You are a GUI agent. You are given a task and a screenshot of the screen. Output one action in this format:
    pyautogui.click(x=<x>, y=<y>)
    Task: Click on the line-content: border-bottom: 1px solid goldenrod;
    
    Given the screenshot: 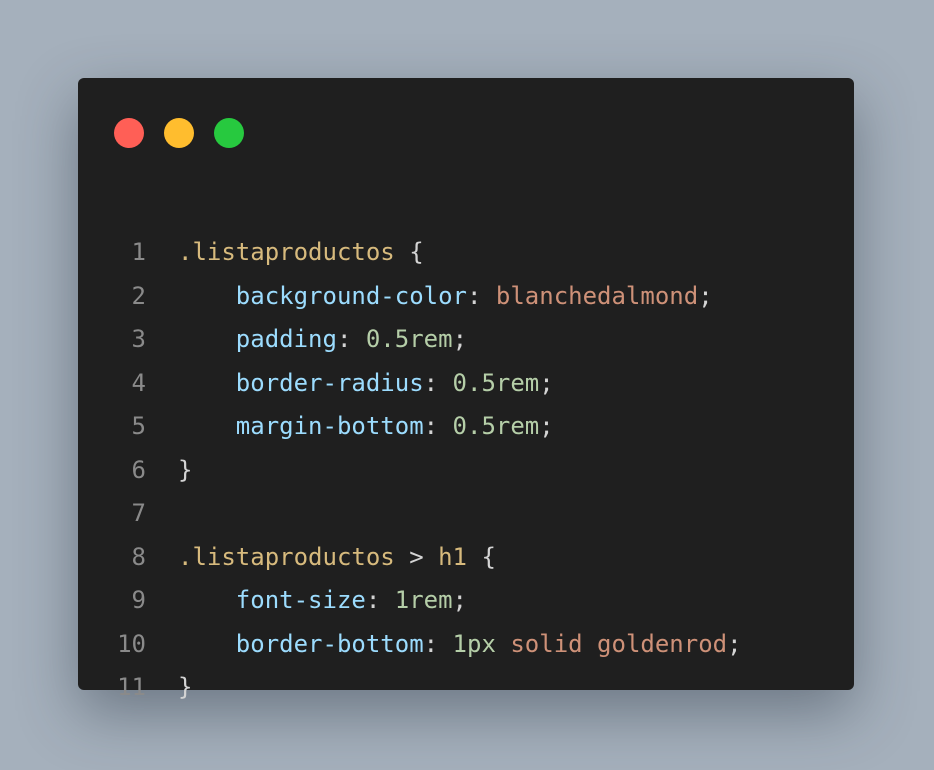 What is the action you would take?
    pyautogui.click(x=460, y=644)
    